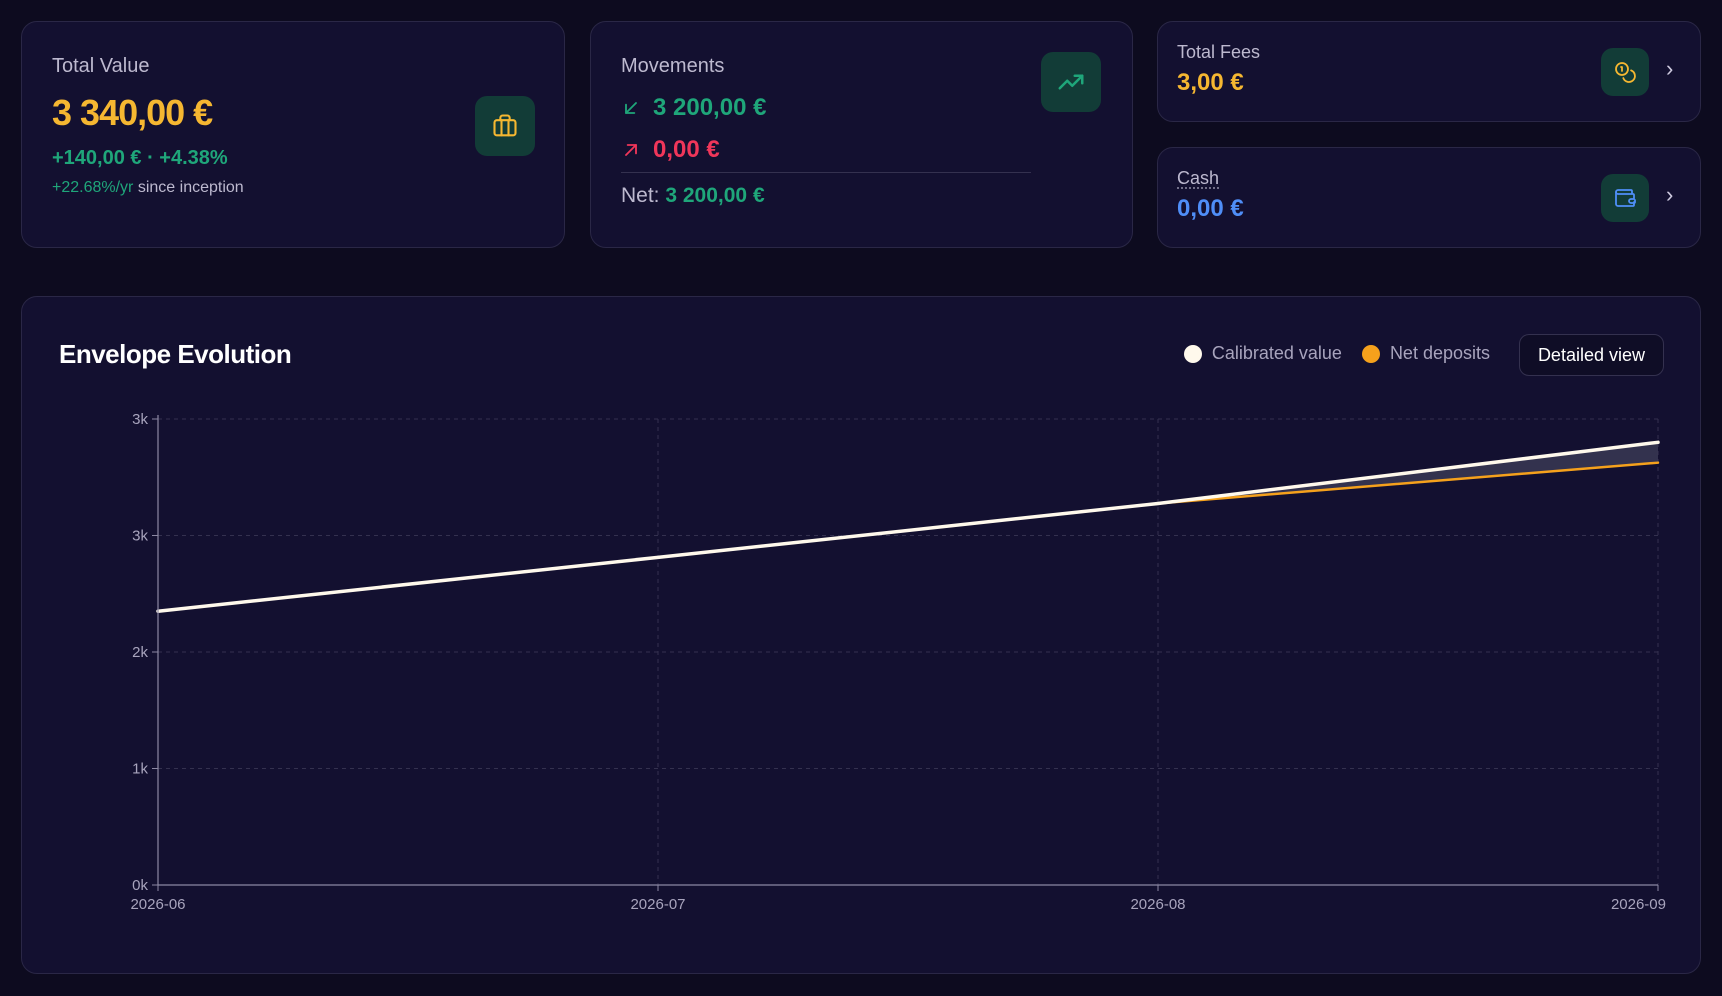 This screenshot has width=1722, height=996. What do you see at coordinates (631, 108) in the screenshot?
I see `arrow-down-left-icon` at bounding box center [631, 108].